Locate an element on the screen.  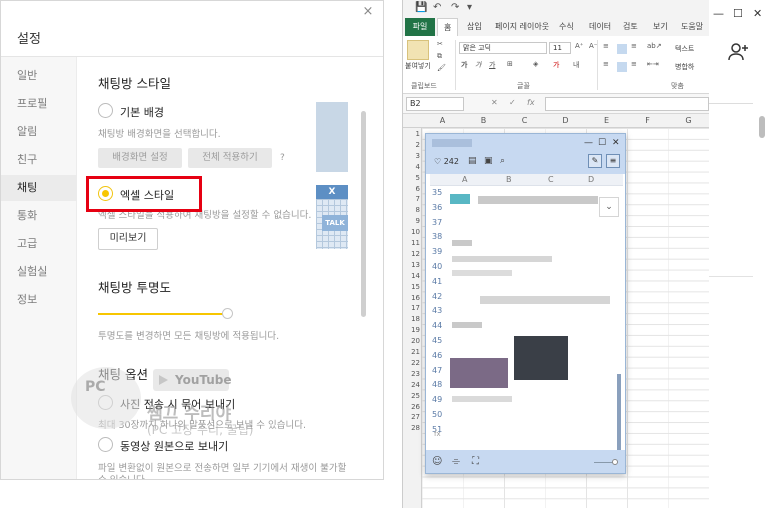
name-box: B2 is located at coordinates (435, 104).